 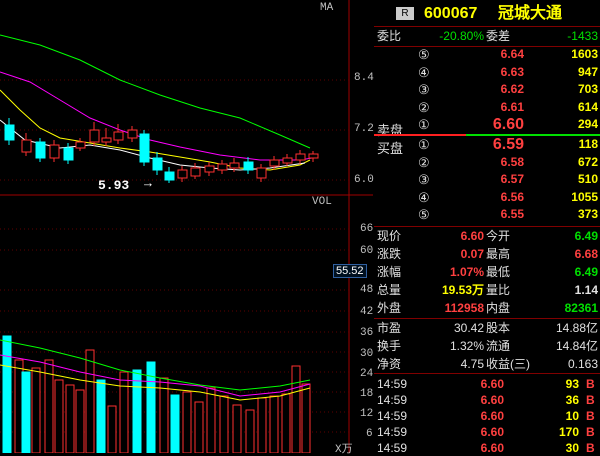 What do you see at coordinates (405, 13) in the screenshot?
I see `r-badge: R` at bounding box center [405, 13].